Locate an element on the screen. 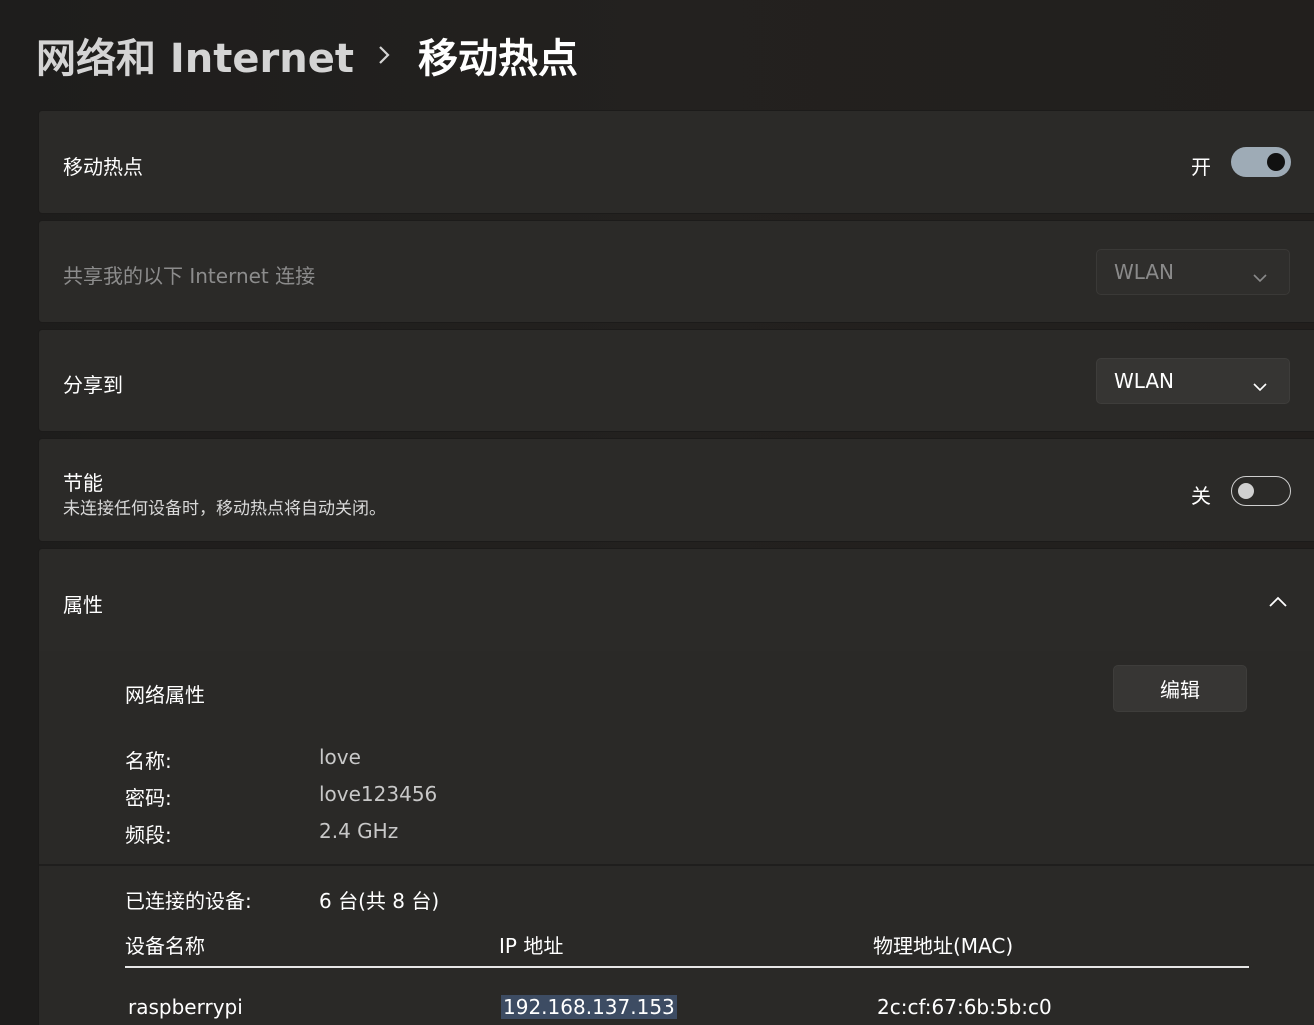 This screenshot has height=1025, width=1314. share-over-label: 分享到 is located at coordinates (93, 385).